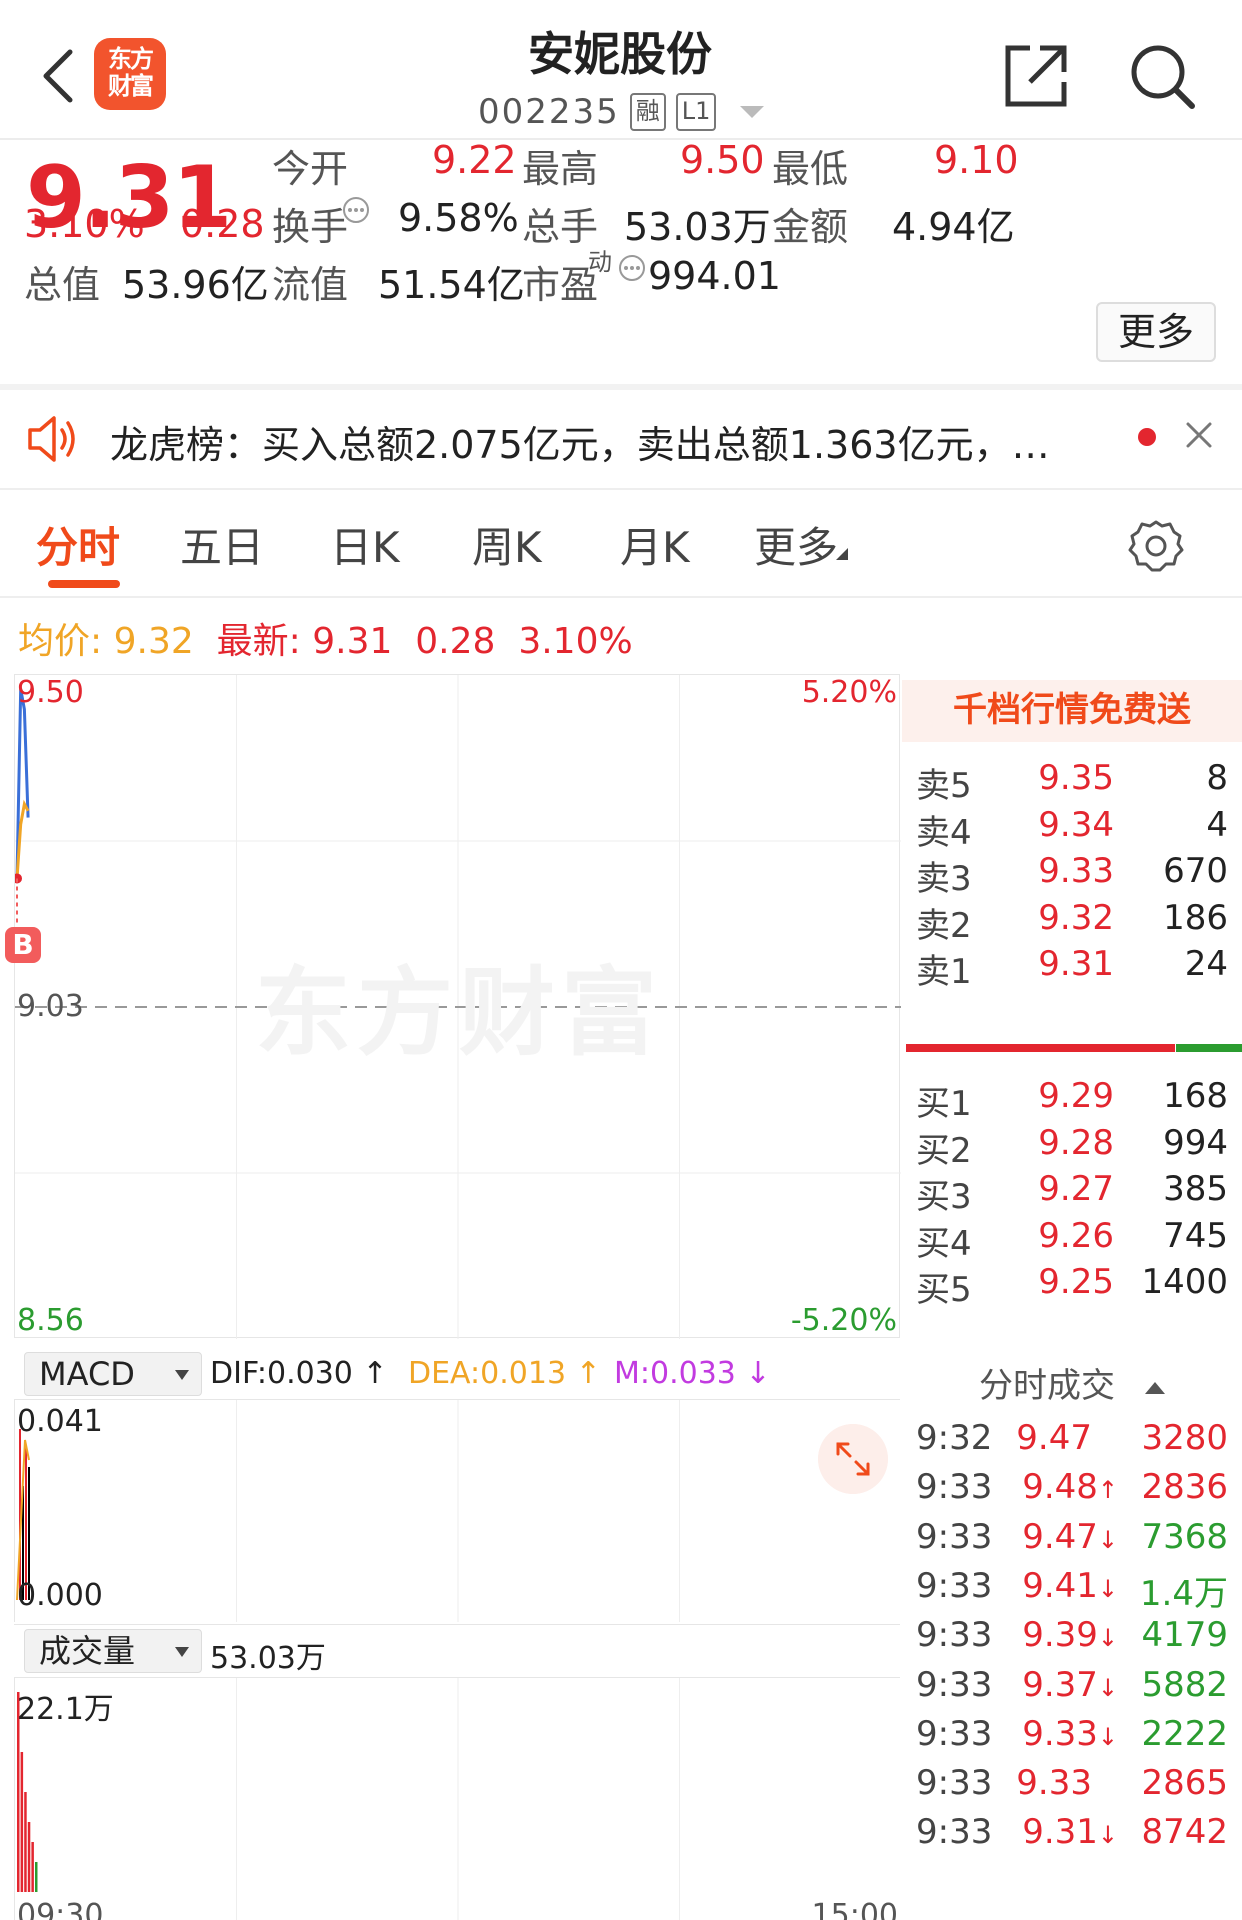  What do you see at coordinates (222, 224) in the screenshot?
I see `change-amount: 0.28` at bounding box center [222, 224].